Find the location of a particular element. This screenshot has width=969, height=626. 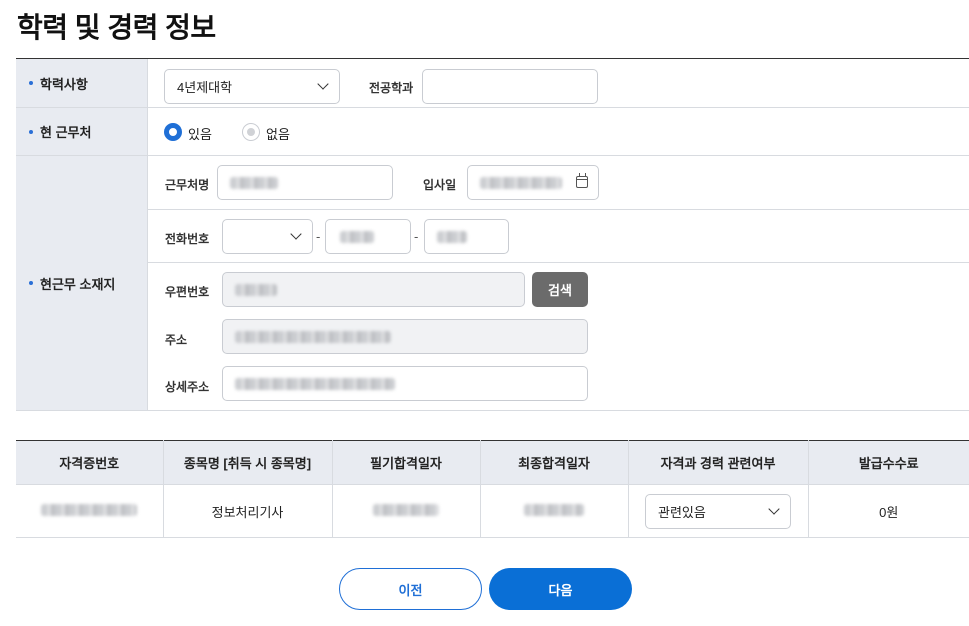

cert-name-cell: 정보처리기사 is located at coordinates (248, 511).